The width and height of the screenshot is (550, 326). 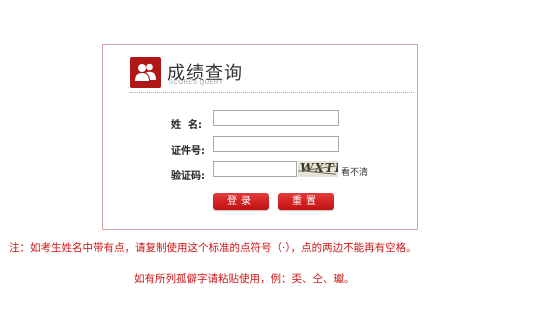 I want to click on reset-button: 重置, so click(x=306, y=201).